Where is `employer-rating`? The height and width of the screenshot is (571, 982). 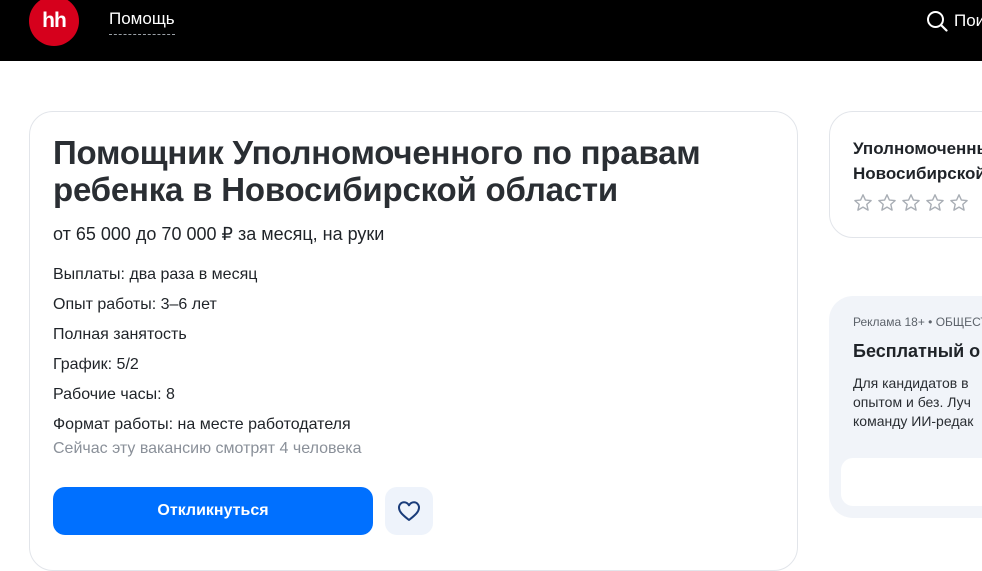 employer-rating is located at coordinates (911, 203).